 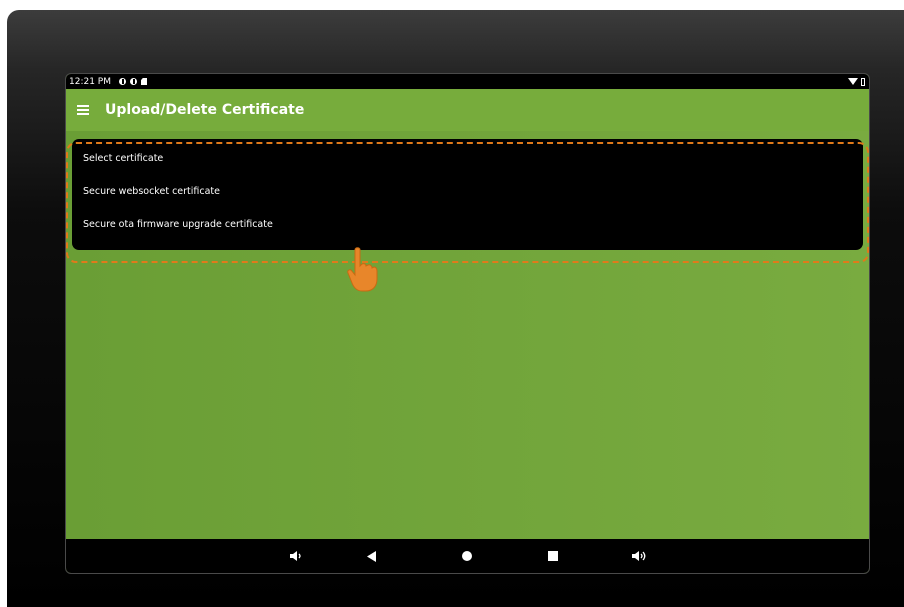 I want to click on hand-pointer-icon, so click(x=362, y=269).